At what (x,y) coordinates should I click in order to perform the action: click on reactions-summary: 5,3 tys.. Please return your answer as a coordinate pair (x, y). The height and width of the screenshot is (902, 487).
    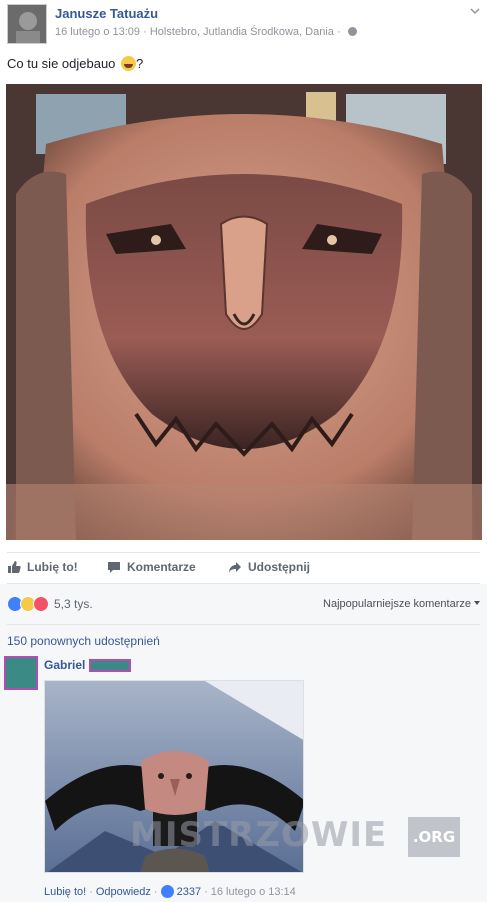
    Looking at the image, I should click on (50, 604).